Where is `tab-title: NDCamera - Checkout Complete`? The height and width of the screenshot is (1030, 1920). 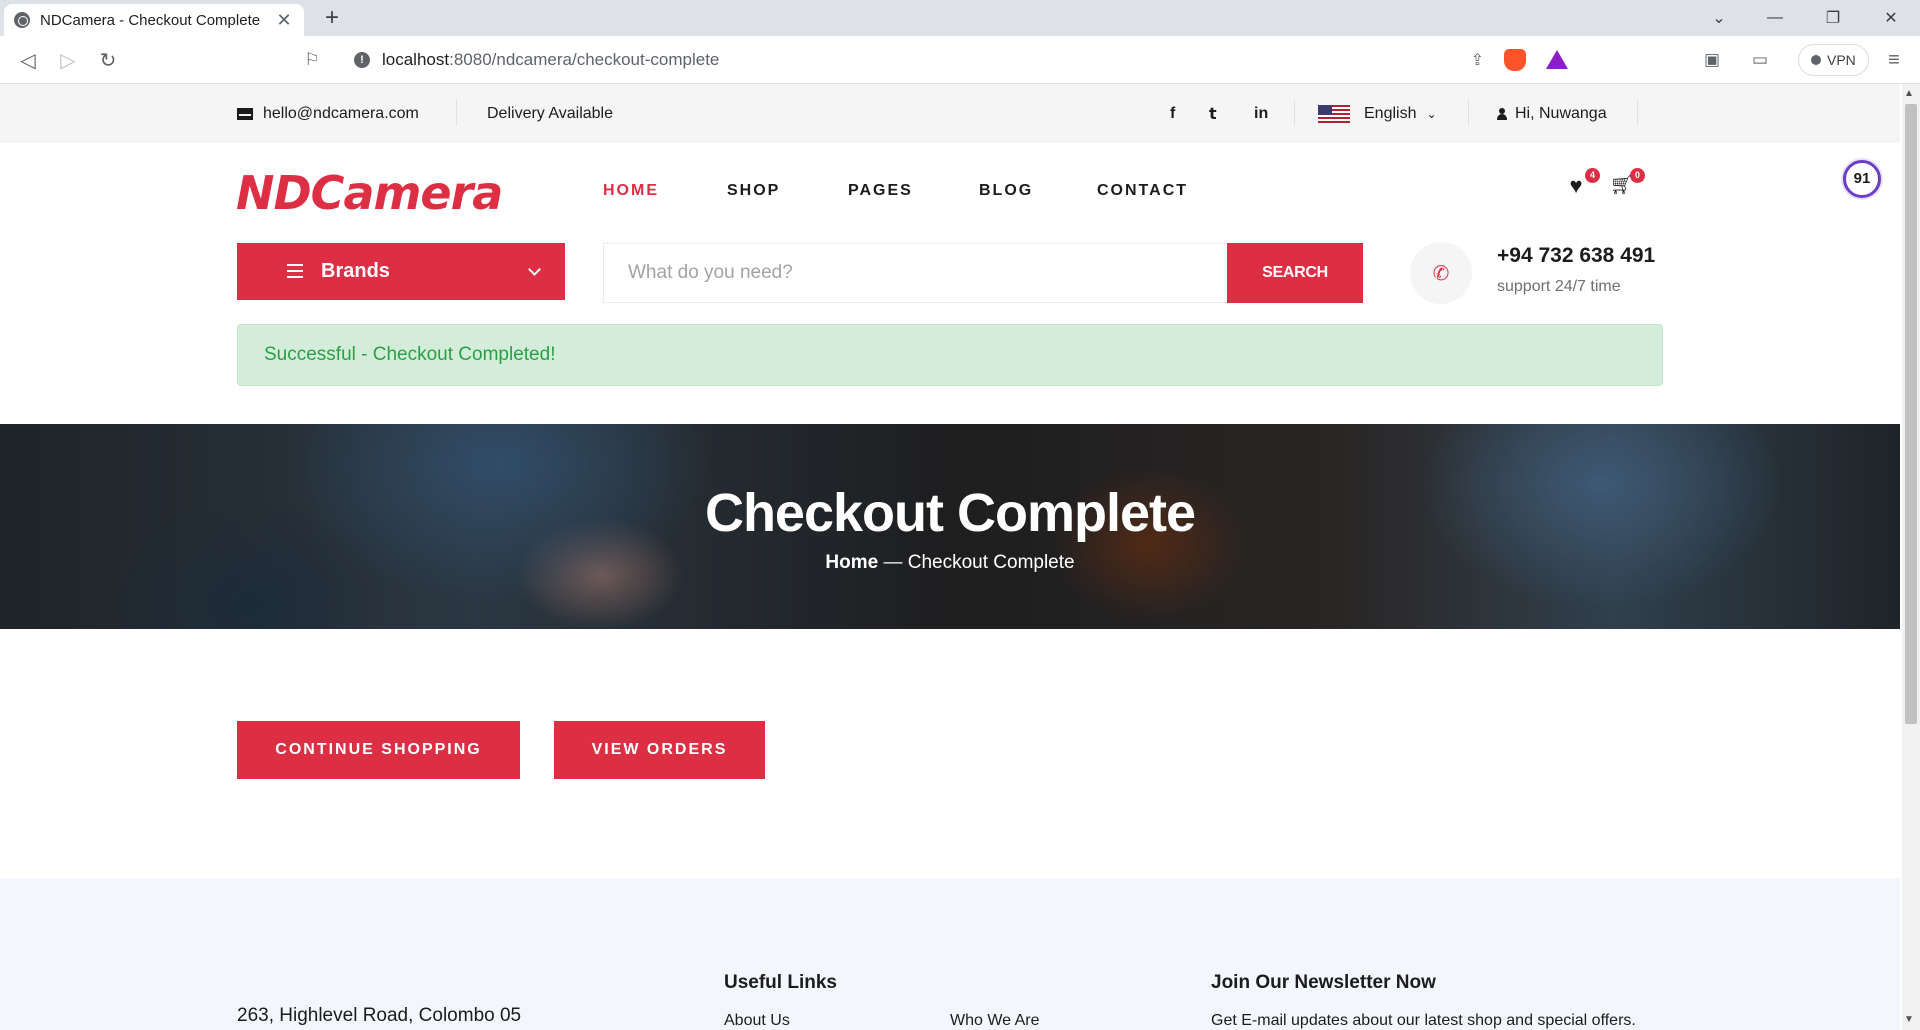 tab-title: NDCamera - Checkout Complete is located at coordinates (150, 20).